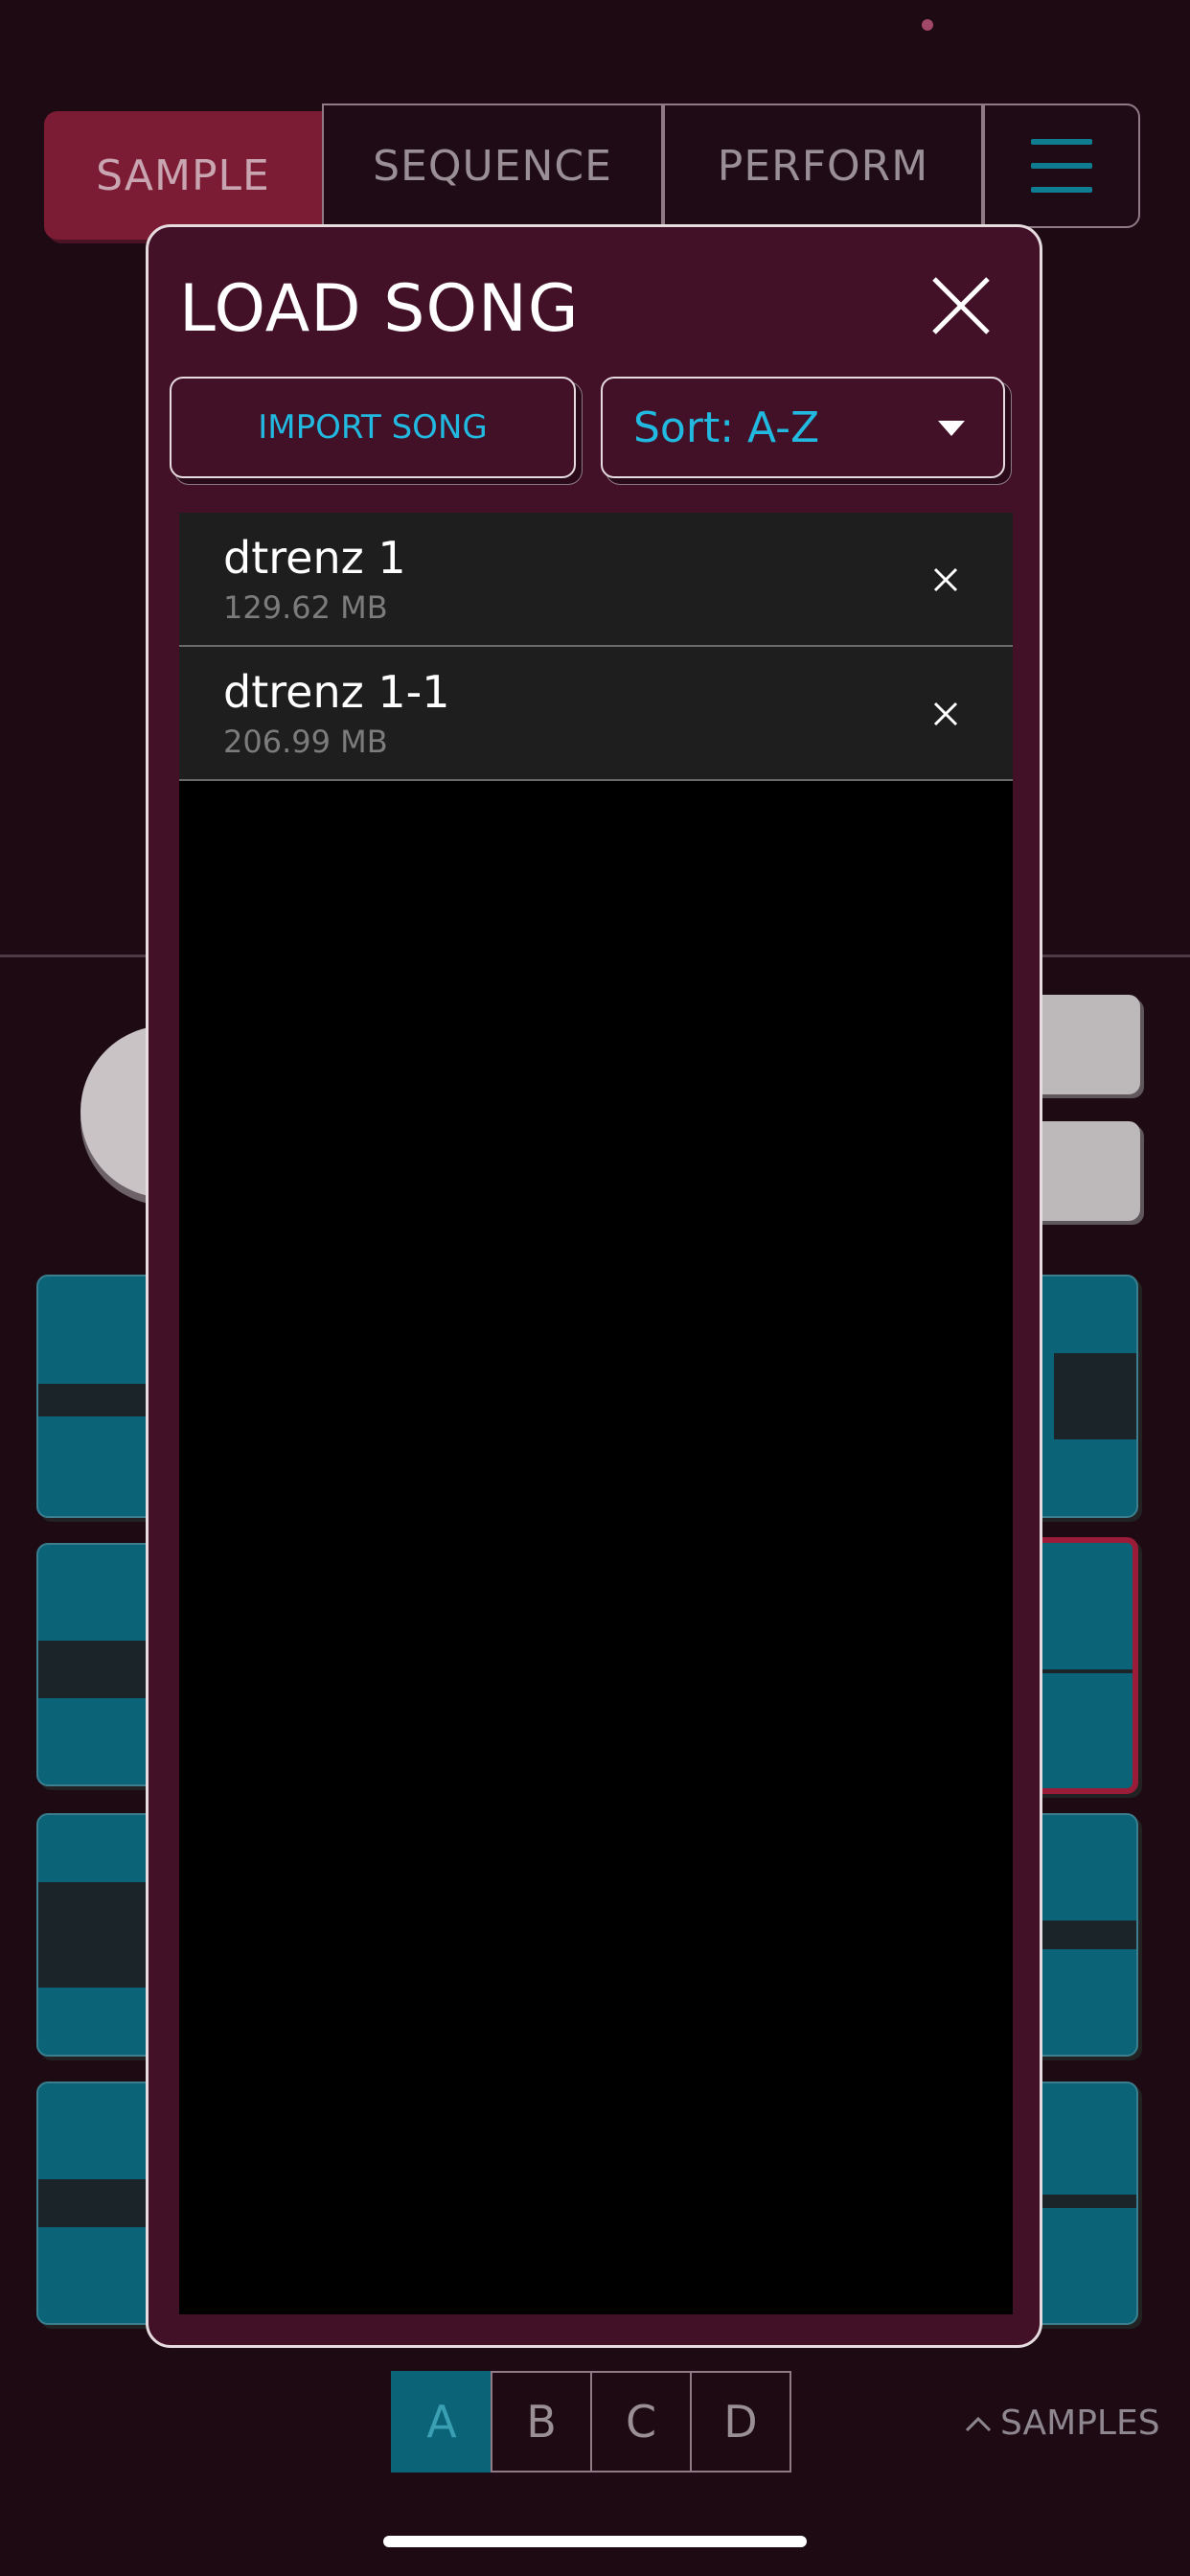 This screenshot has height=2576, width=1190. Describe the element at coordinates (596, 714) in the screenshot. I see `song-row: dtrenz 1-1 206.99 MB` at that location.